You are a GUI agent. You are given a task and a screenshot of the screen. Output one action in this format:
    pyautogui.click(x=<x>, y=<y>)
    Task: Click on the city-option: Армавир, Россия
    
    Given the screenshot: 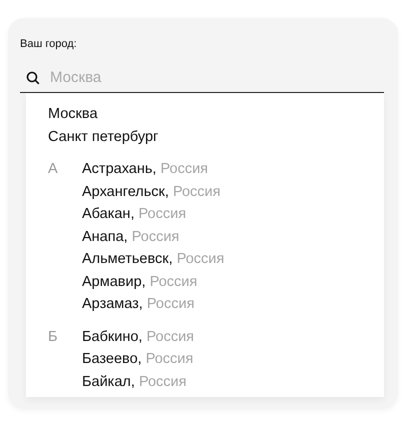 What is the action you would take?
    pyautogui.click(x=140, y=281)
    